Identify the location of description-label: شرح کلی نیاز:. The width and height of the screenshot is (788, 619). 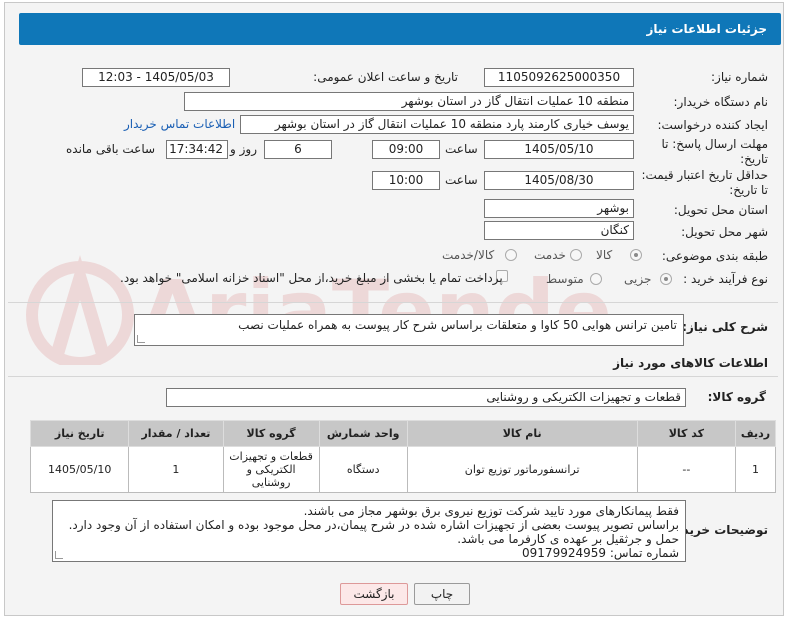
(725, 327).